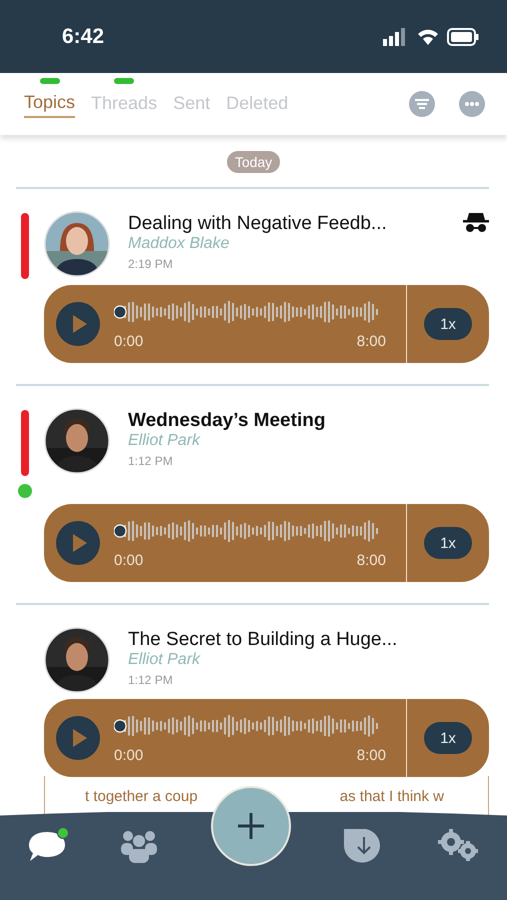 The height and width of the screenshot is (900, 507). Describe the element at coordinates (50, 104) in the screenshot. I see `tab: Topics` at that location.